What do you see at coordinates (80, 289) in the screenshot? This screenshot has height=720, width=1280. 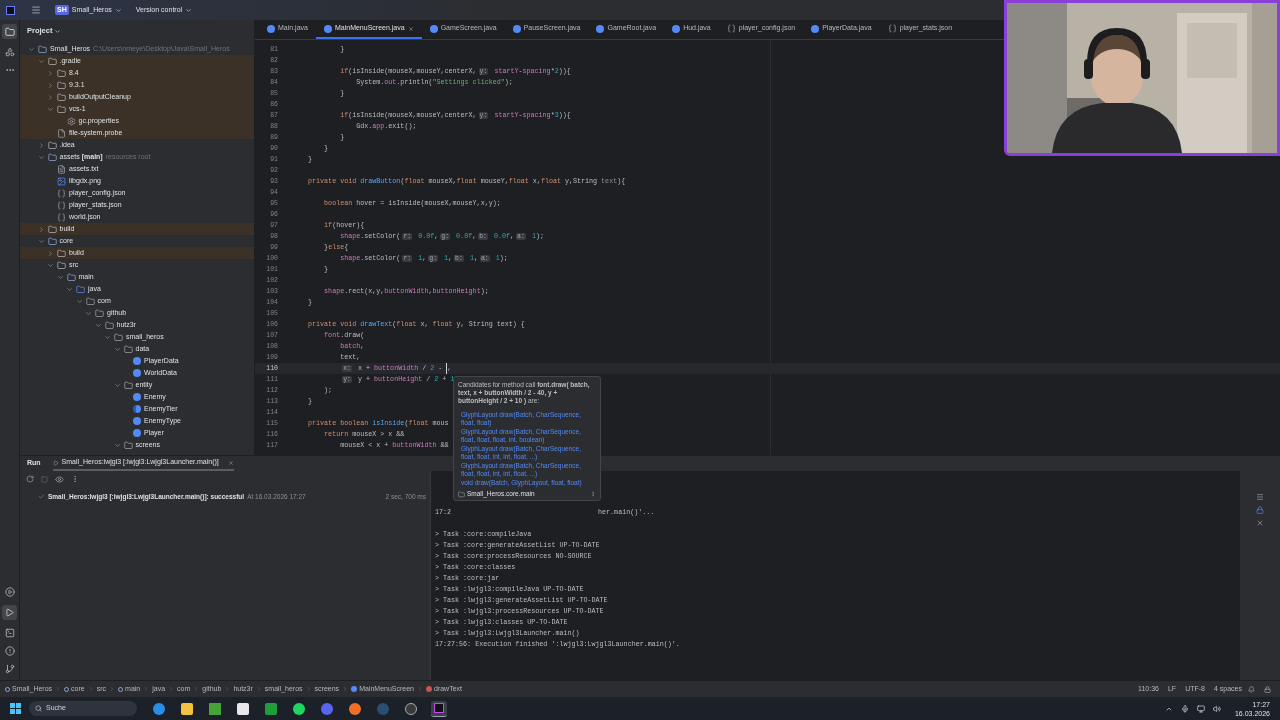 I see `source-folder-icon` at bounding box center [80, 289].